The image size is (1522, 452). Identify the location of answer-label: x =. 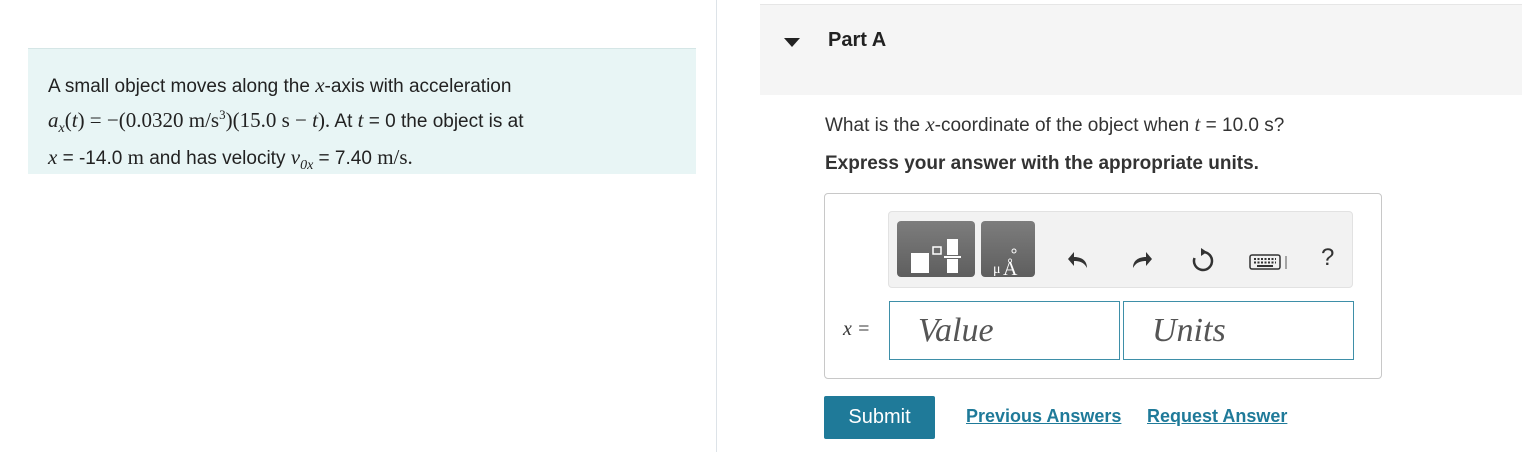
(856, 329).